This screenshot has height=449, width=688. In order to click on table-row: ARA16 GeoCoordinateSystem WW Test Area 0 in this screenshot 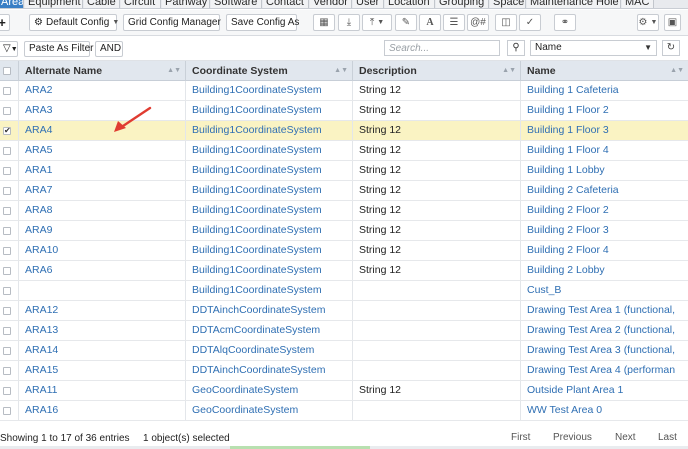, I will do `click(344, 411)`.